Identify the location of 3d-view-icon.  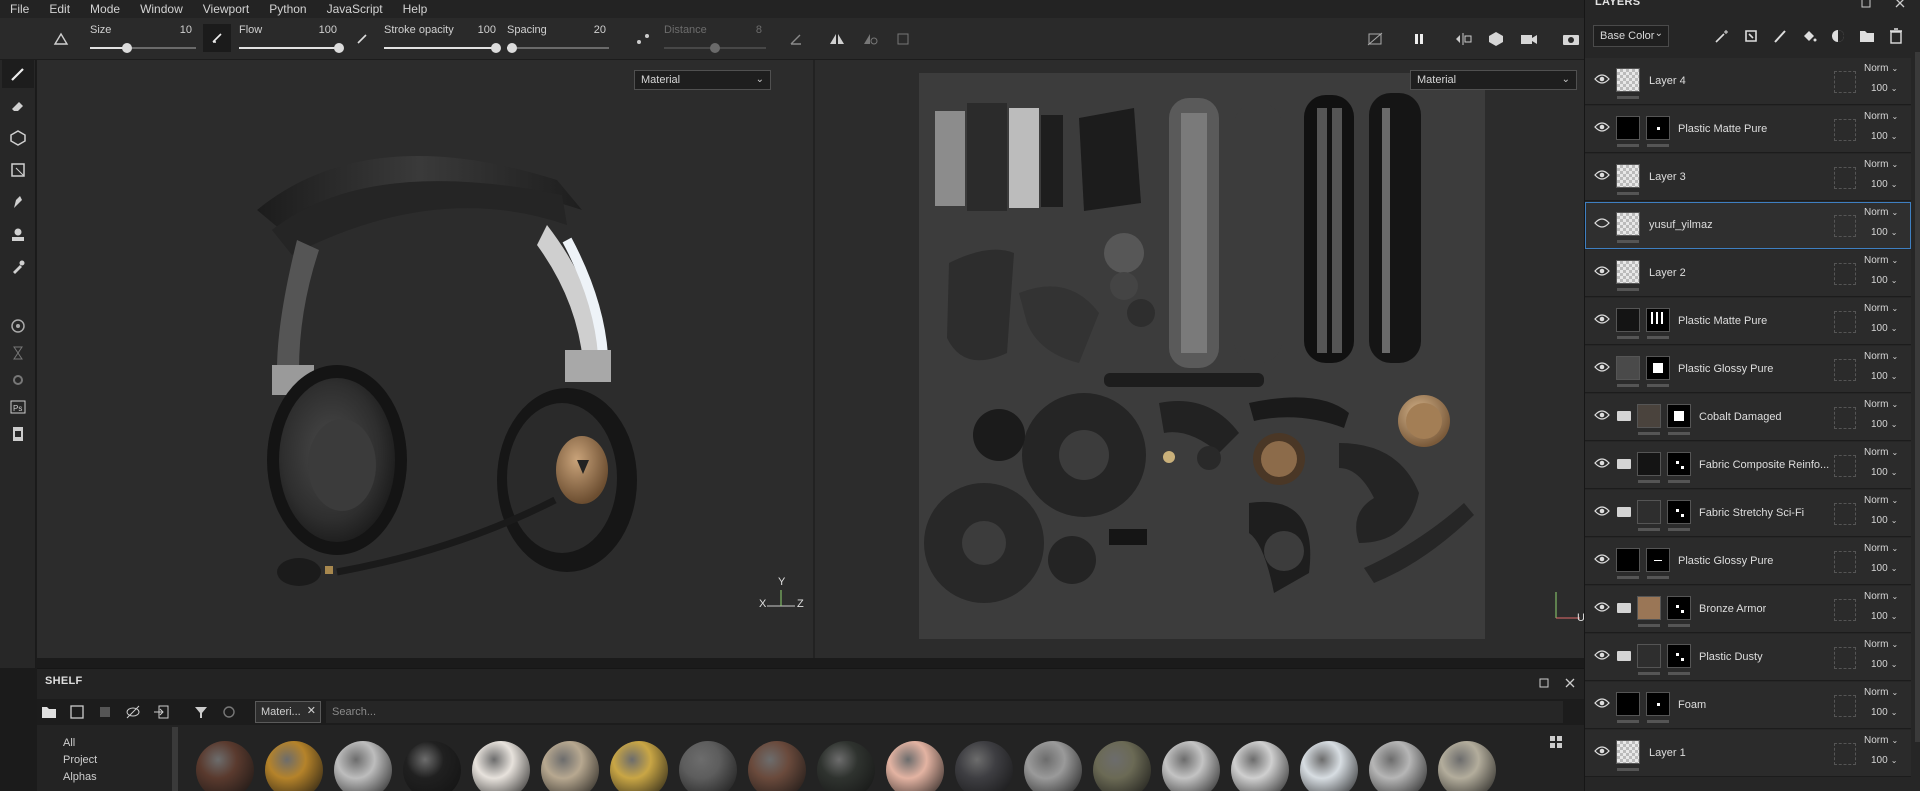
(1496, 39).